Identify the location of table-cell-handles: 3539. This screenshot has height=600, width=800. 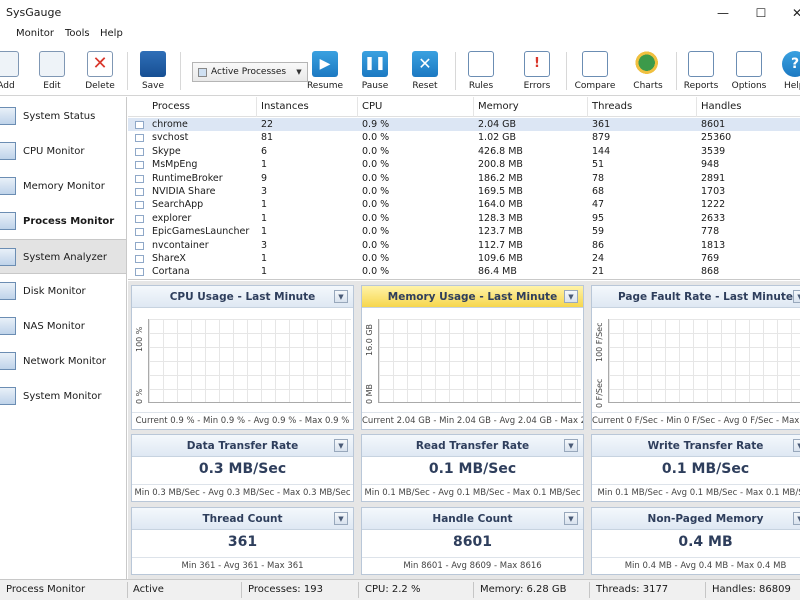
(713, 151).